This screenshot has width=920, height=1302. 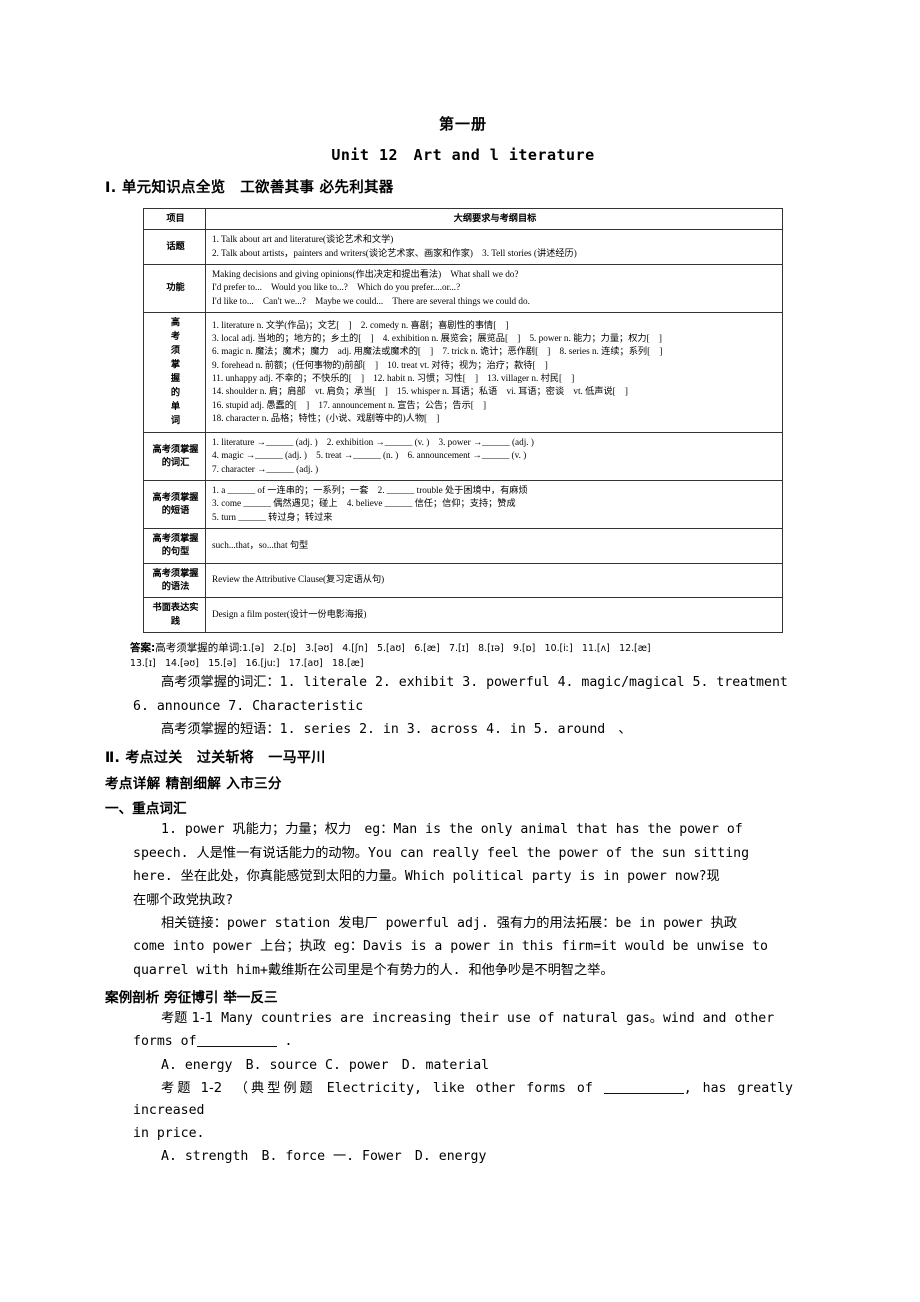 What do you see at coordinates (272, 516) in the screenshot?
I see `row-line: 5. turn ______ 转过身；转过来` at bounding box center [272, 516].